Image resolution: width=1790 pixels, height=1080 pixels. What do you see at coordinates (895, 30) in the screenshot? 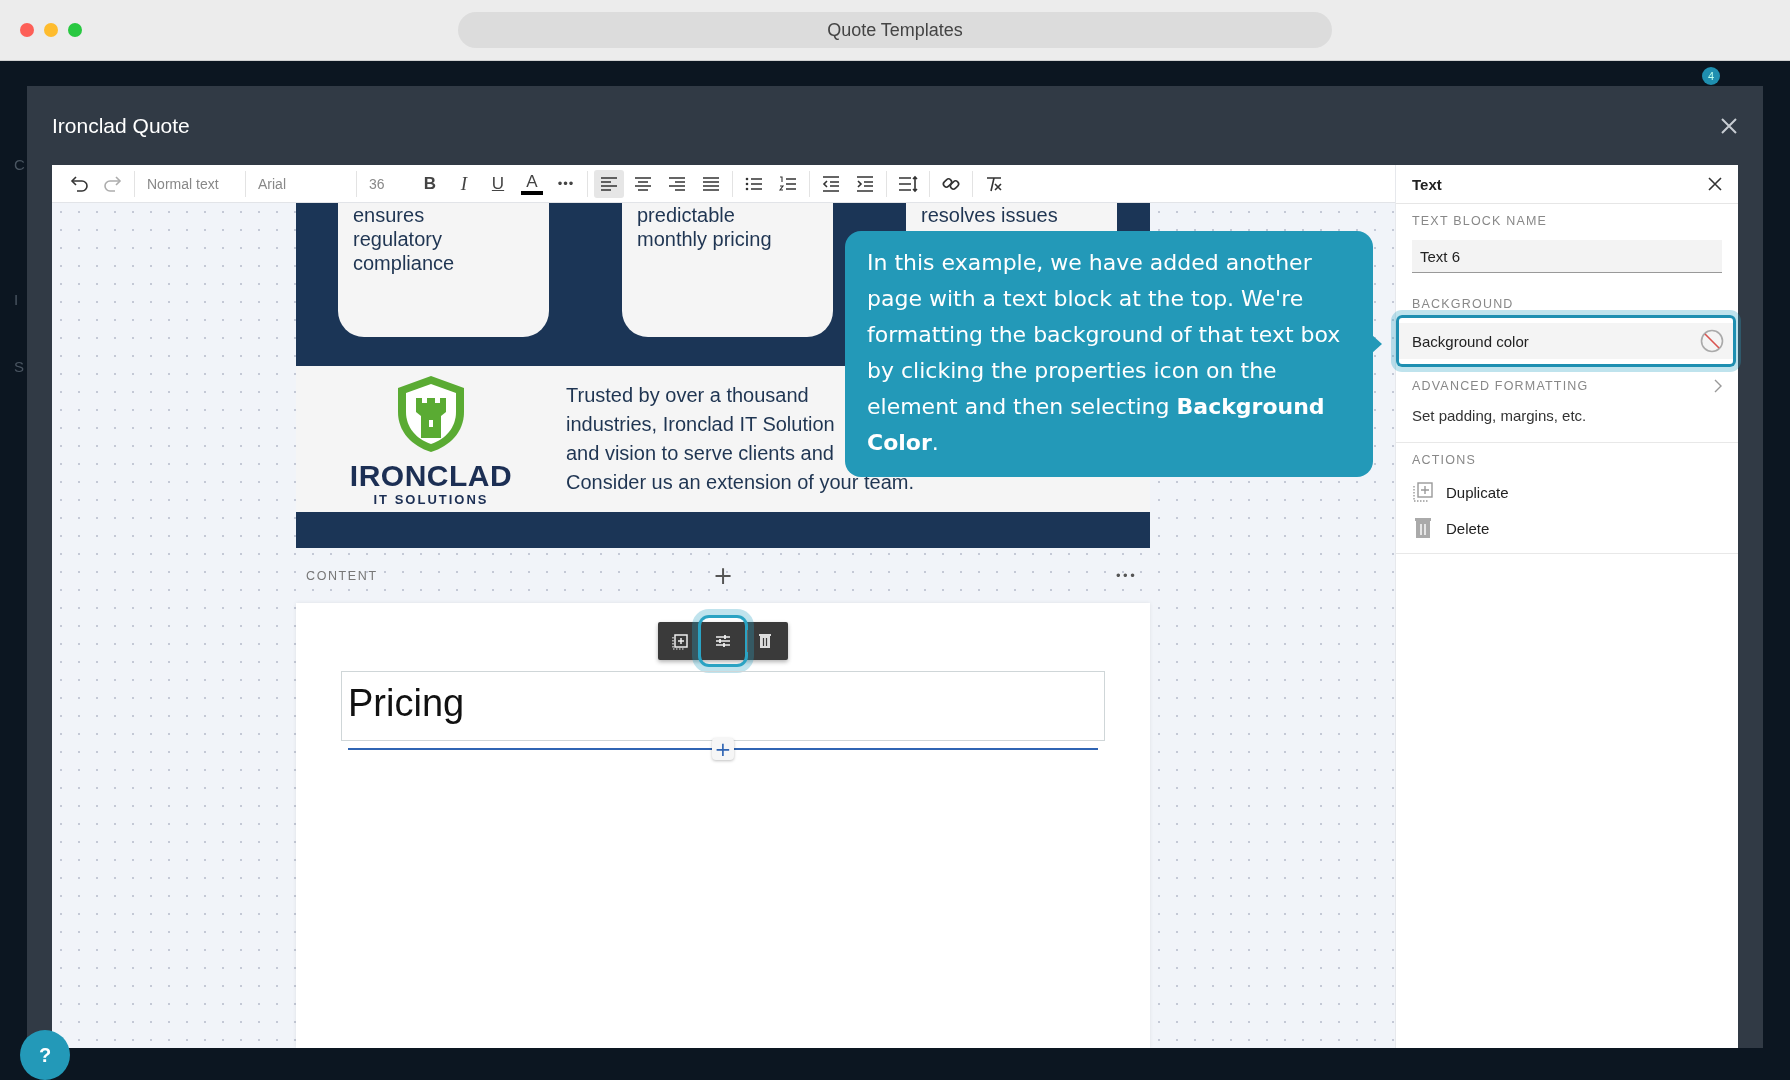
I see `window-title: Quote Templates` at bounding box center [895, 30].